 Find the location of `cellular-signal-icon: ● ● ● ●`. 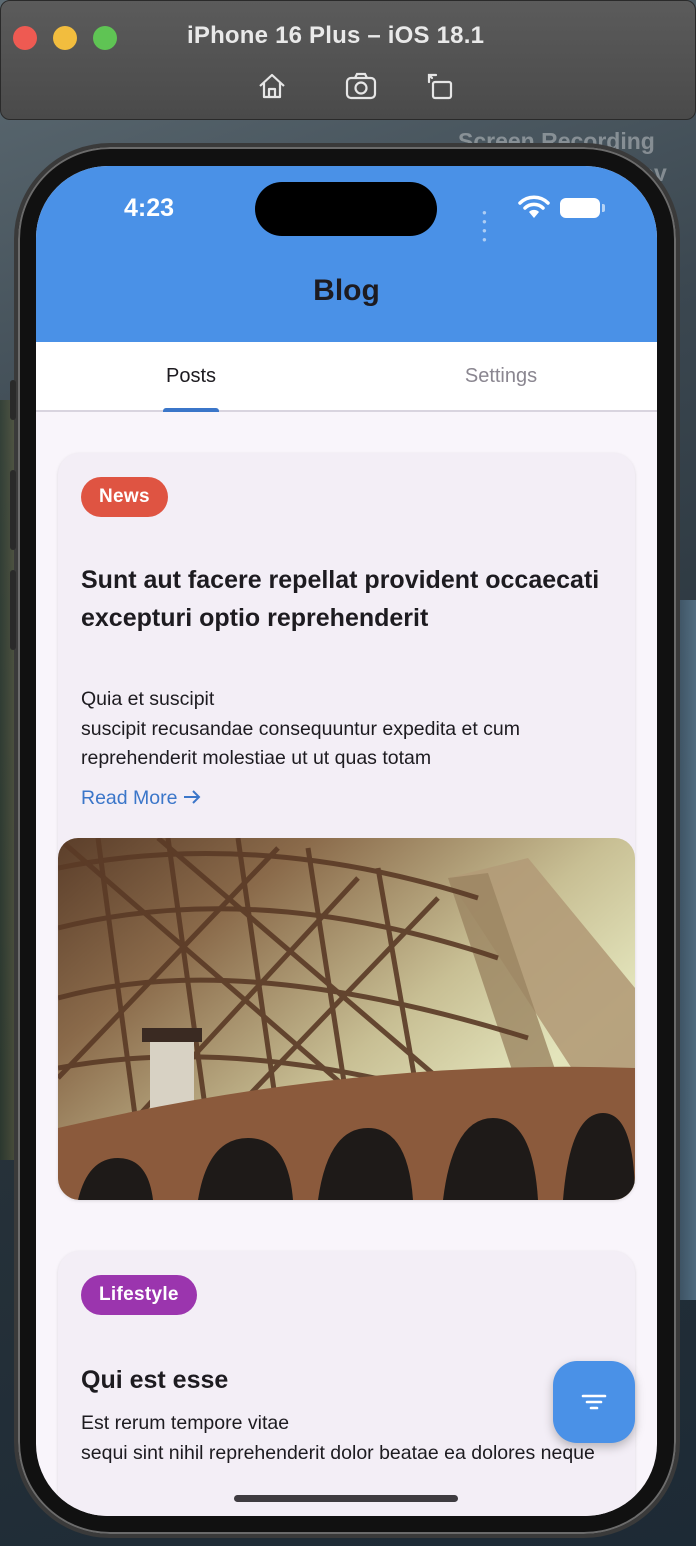

cellular-signal-icon: ● ● ● ● is located at coordinates (485, 226).